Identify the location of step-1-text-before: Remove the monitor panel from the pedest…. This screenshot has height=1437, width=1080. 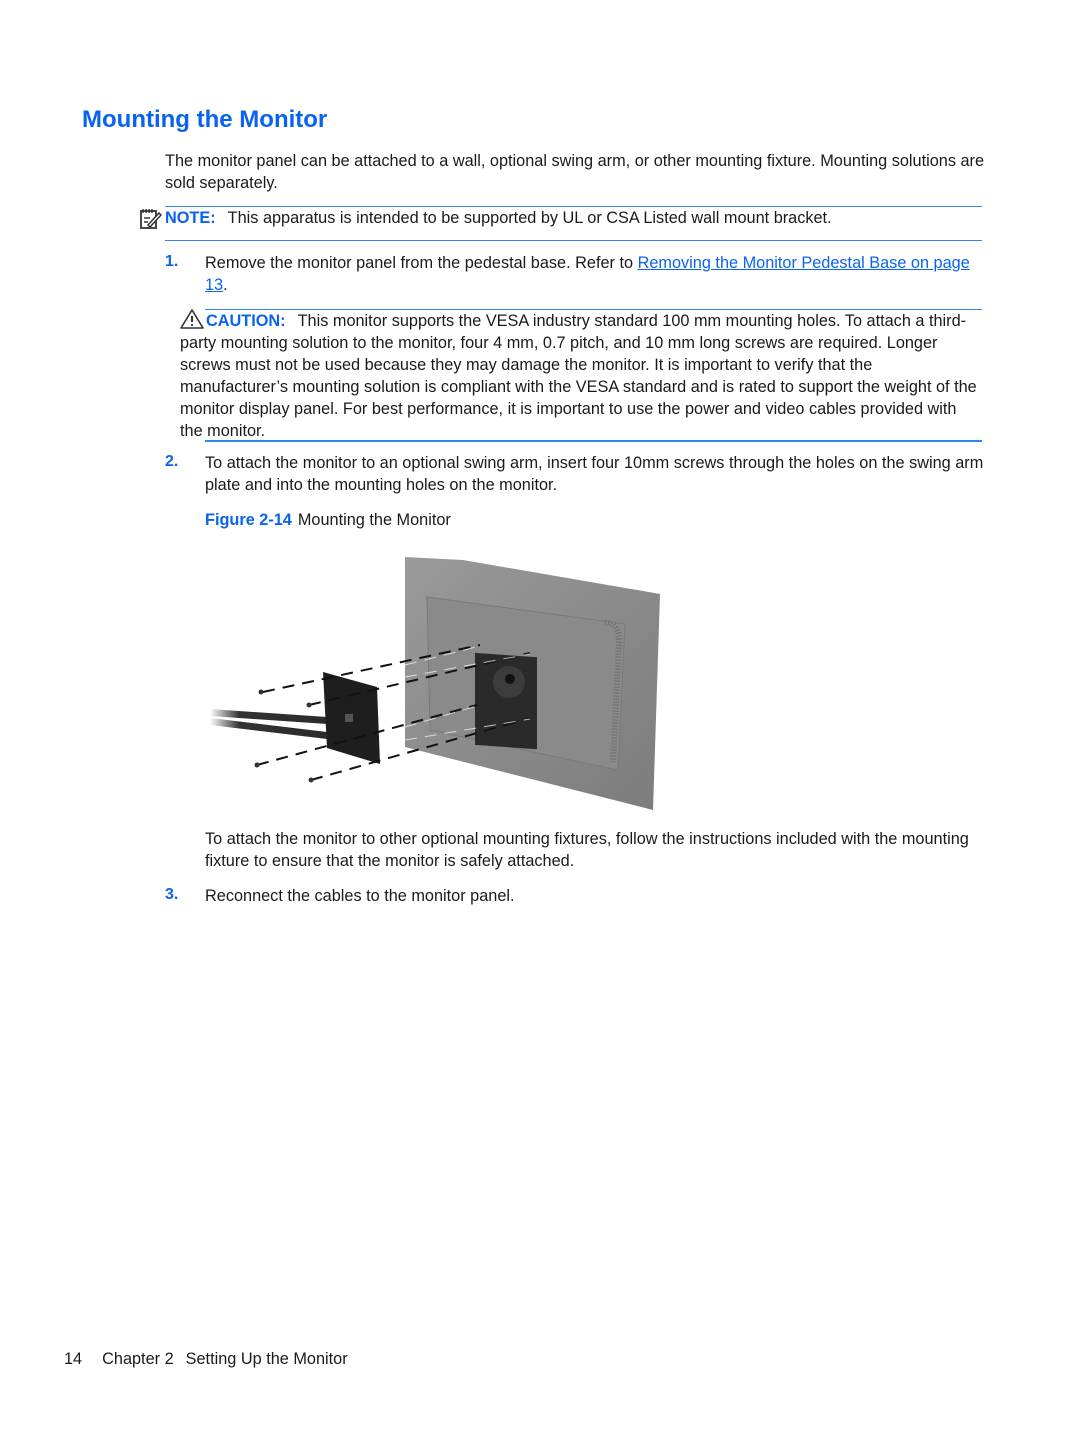
(421, 263).